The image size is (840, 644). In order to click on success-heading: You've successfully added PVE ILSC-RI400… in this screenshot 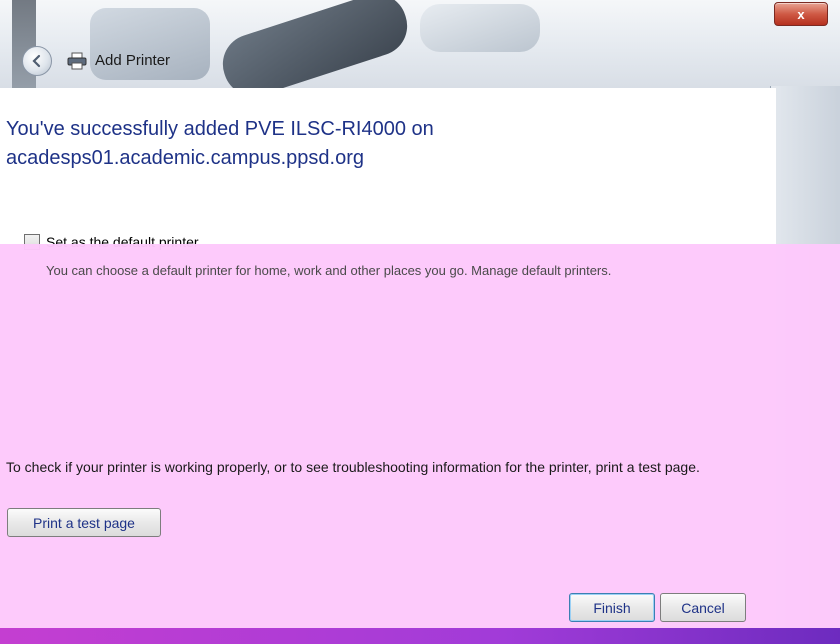, I will do `click(220, 143)`.